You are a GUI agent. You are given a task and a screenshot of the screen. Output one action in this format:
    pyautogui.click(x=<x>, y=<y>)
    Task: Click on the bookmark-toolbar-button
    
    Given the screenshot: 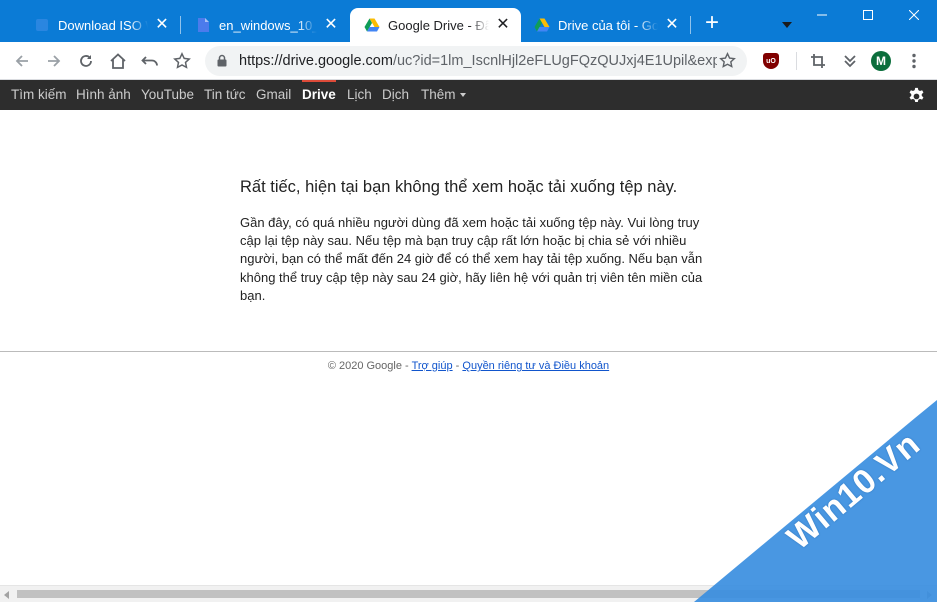 What is the action you would take?
    pyautogui.click(x=182, y=61)
    